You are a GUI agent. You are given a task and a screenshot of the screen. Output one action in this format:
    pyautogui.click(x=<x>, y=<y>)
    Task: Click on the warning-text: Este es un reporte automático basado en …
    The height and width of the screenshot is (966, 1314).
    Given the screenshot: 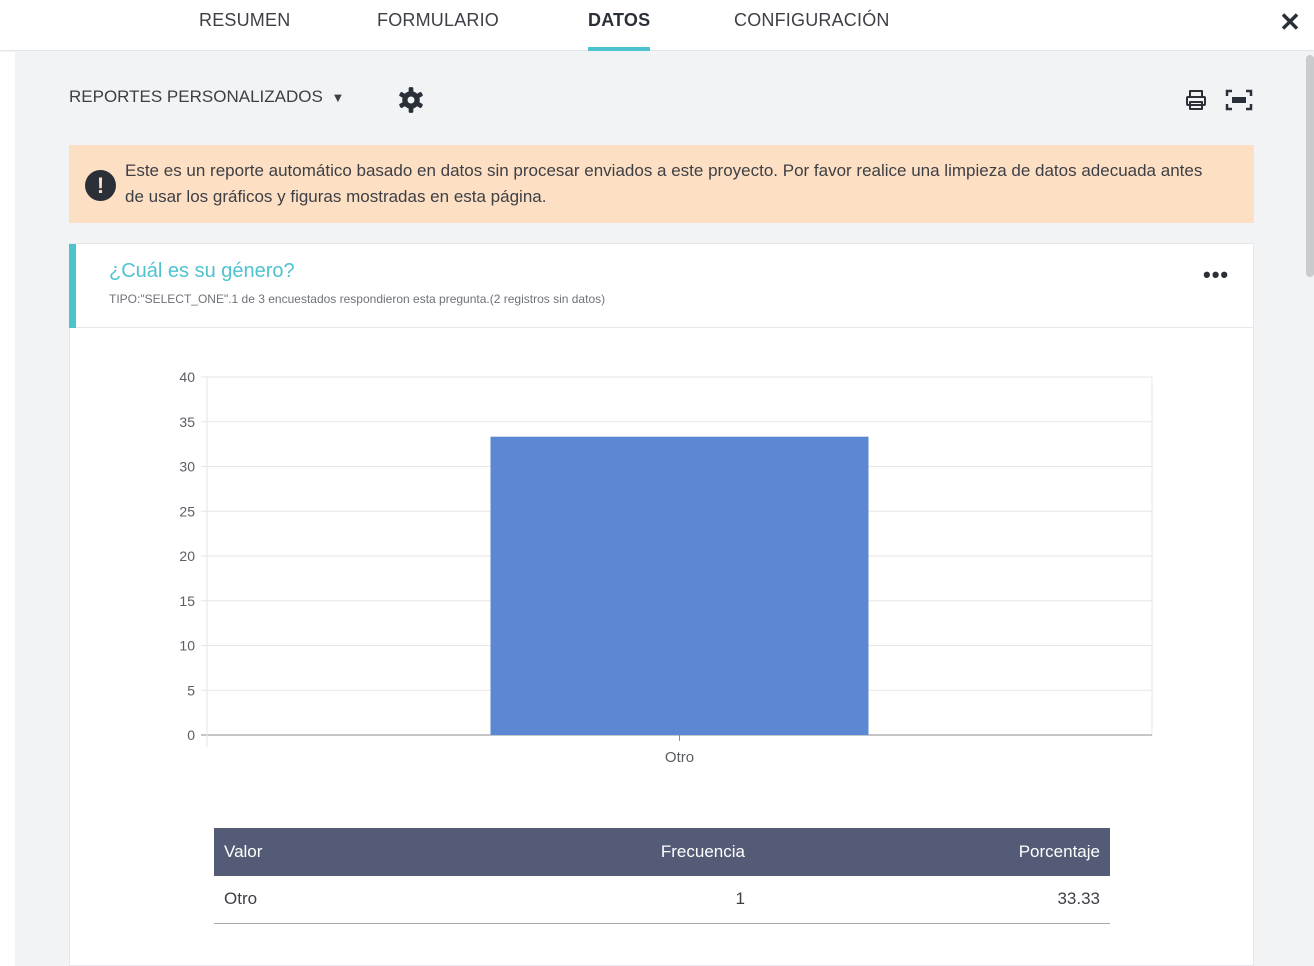 What is the action you would take?
    pyautogui.click(x=664, y=183)
    